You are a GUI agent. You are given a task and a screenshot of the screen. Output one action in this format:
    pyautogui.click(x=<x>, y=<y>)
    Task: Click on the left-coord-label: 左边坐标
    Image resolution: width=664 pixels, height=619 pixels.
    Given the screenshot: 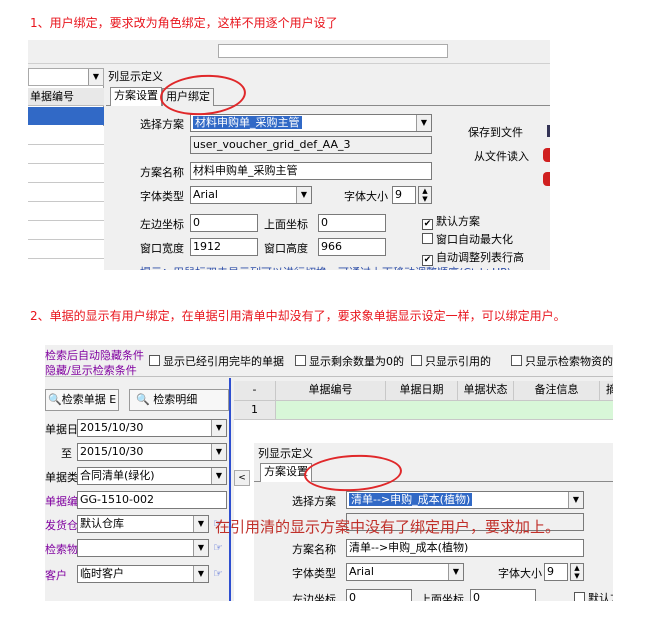 What is the action you would take?
    pyautogui.click(x=162, y=224)
    